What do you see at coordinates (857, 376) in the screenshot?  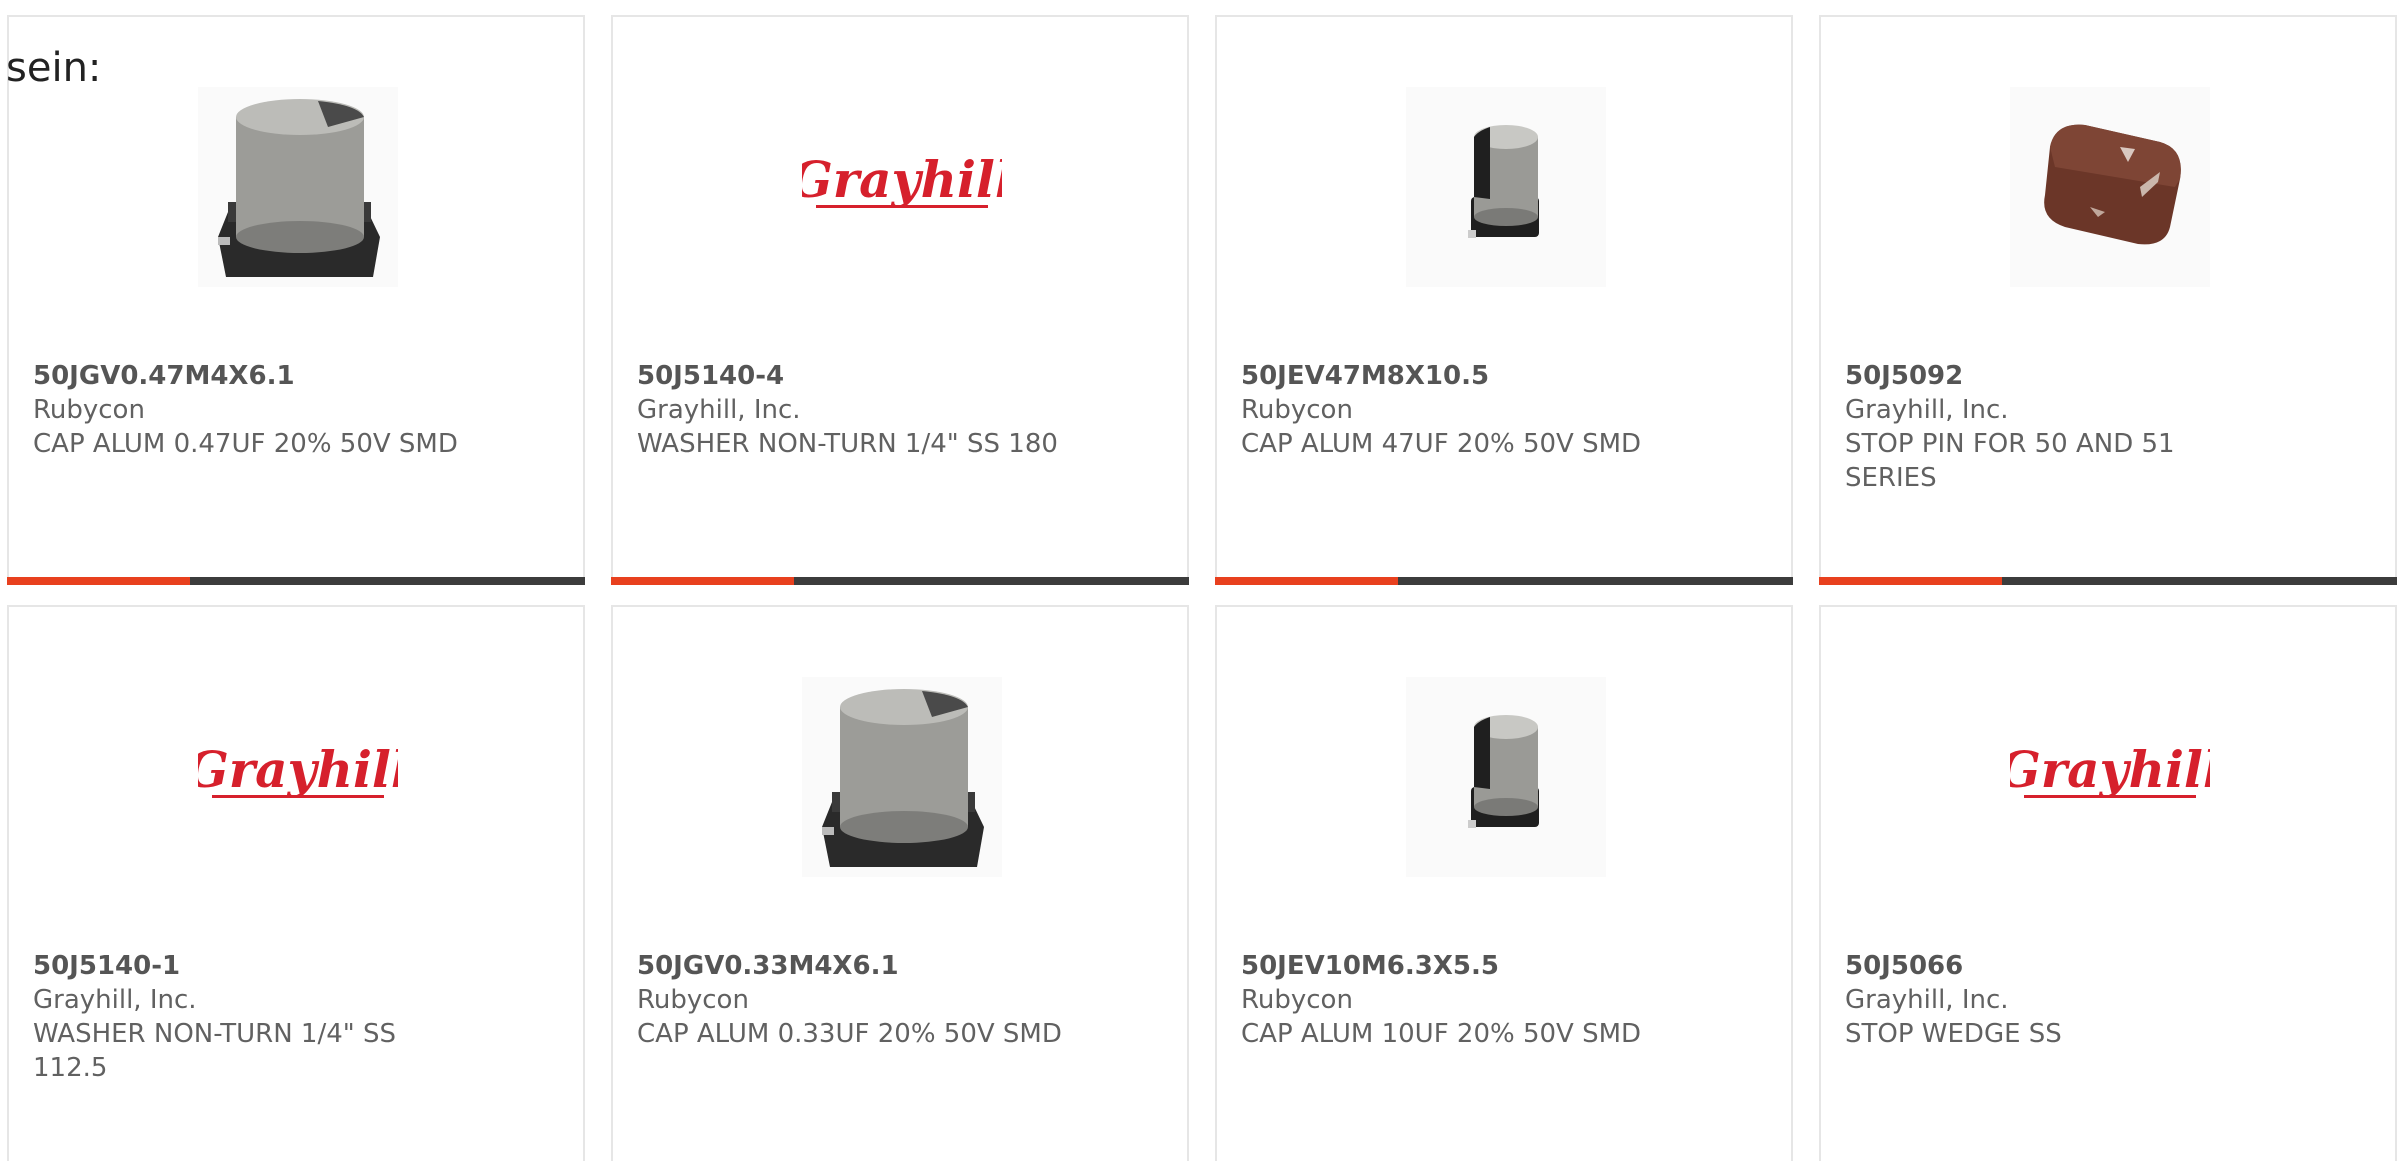 I see `part-number: 50J5140-4` at bounding box center [857, 376].